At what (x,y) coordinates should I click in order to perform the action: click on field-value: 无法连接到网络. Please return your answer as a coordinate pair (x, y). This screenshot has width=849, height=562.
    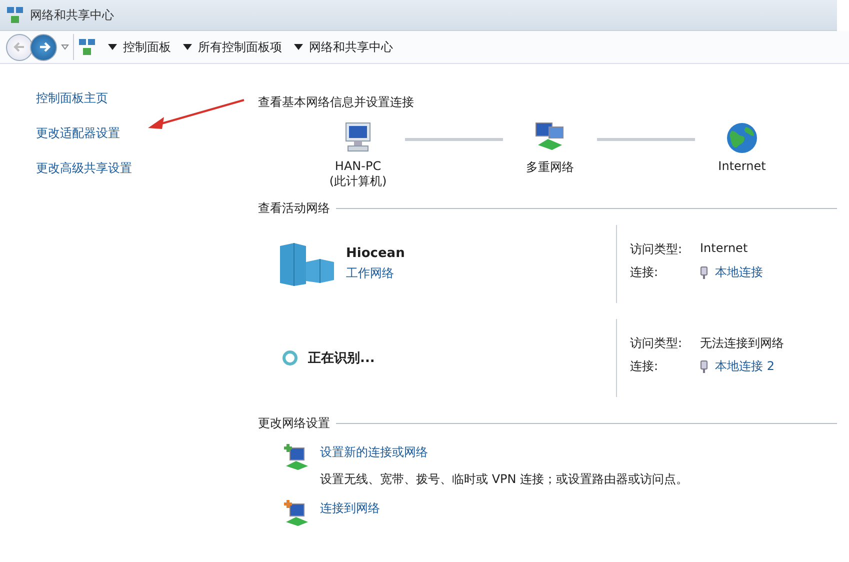
    Looking at the image, I should click on (742, 343).